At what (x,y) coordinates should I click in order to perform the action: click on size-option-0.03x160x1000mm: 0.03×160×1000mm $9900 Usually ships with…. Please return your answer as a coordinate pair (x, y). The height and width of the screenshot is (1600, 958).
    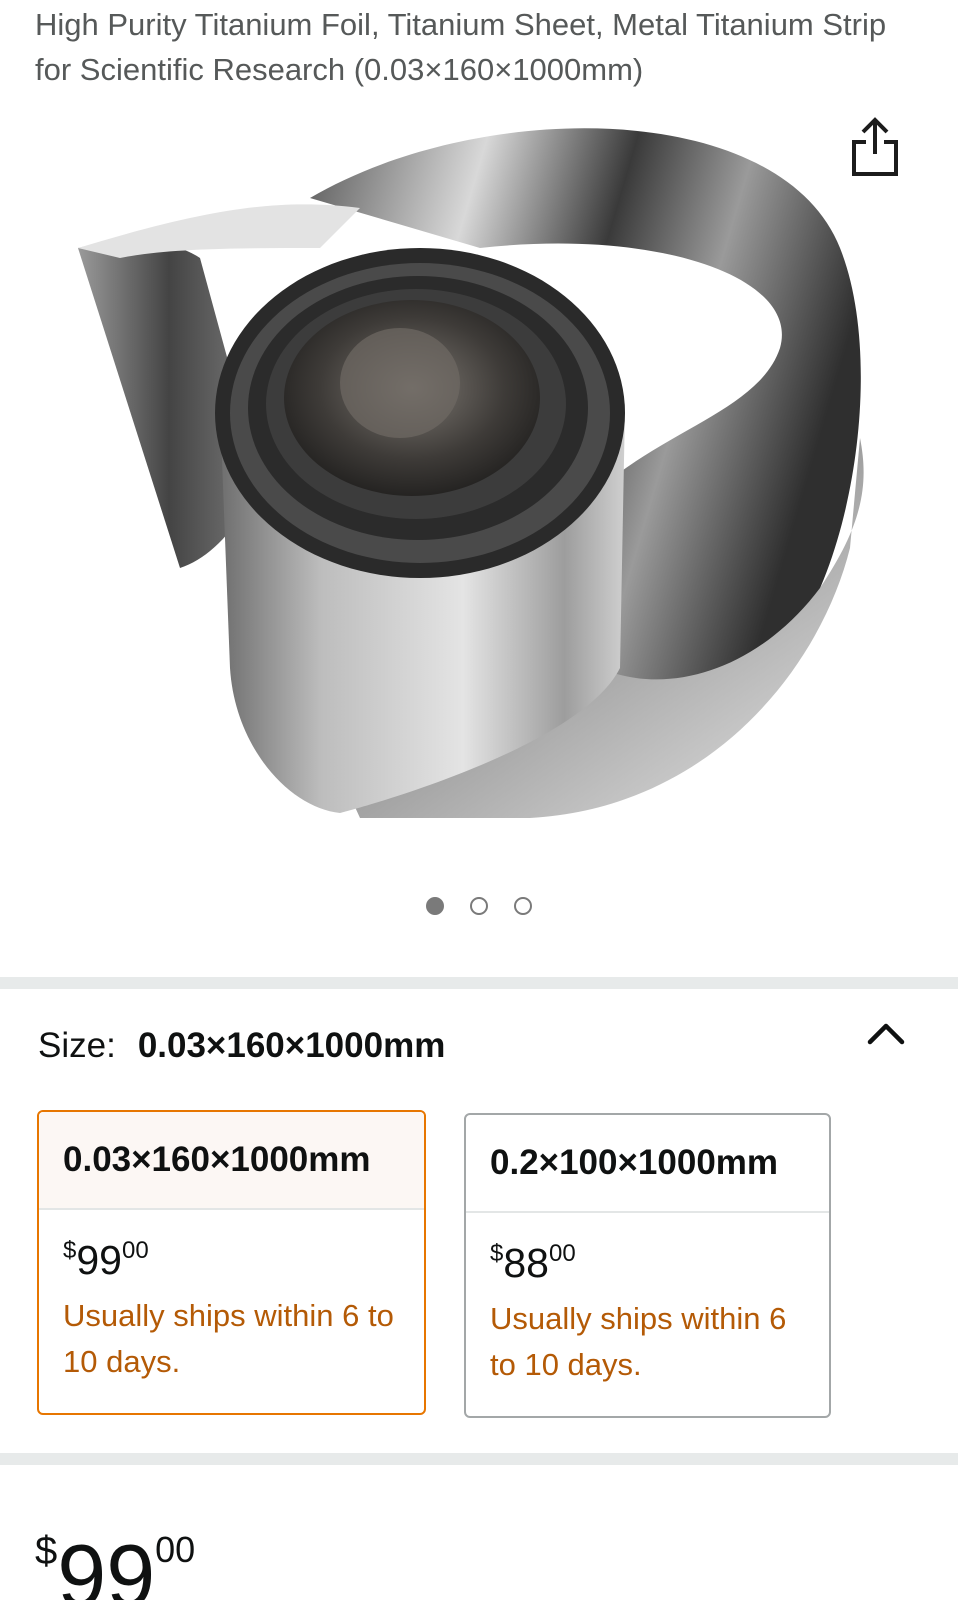
    Looking at the image, I should click on (231, 1262).